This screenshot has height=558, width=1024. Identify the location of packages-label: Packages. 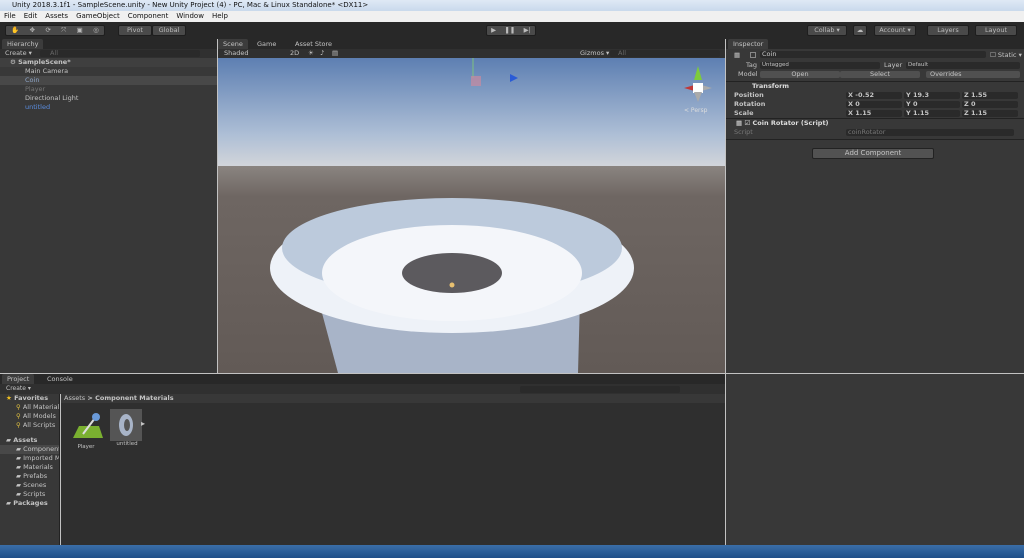
(30, 503).